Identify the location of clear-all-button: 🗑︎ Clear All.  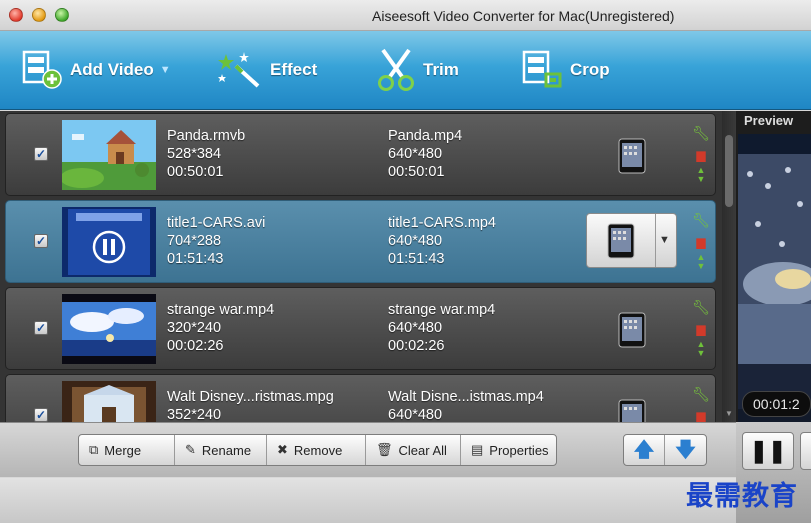
(413, 450).